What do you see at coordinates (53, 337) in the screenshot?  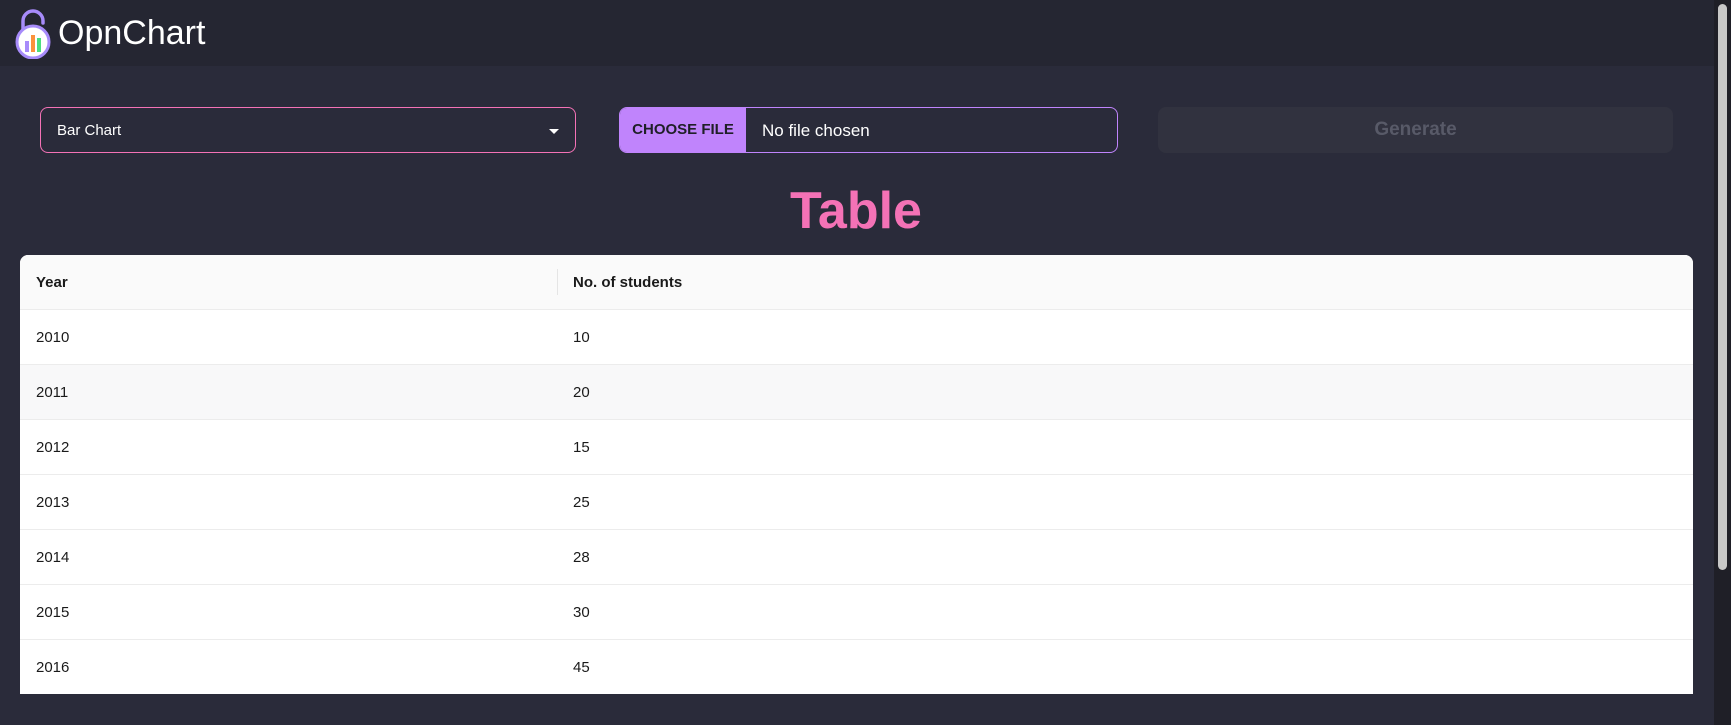 I see `year-cell: 2010` at bounding box center [53, 337].